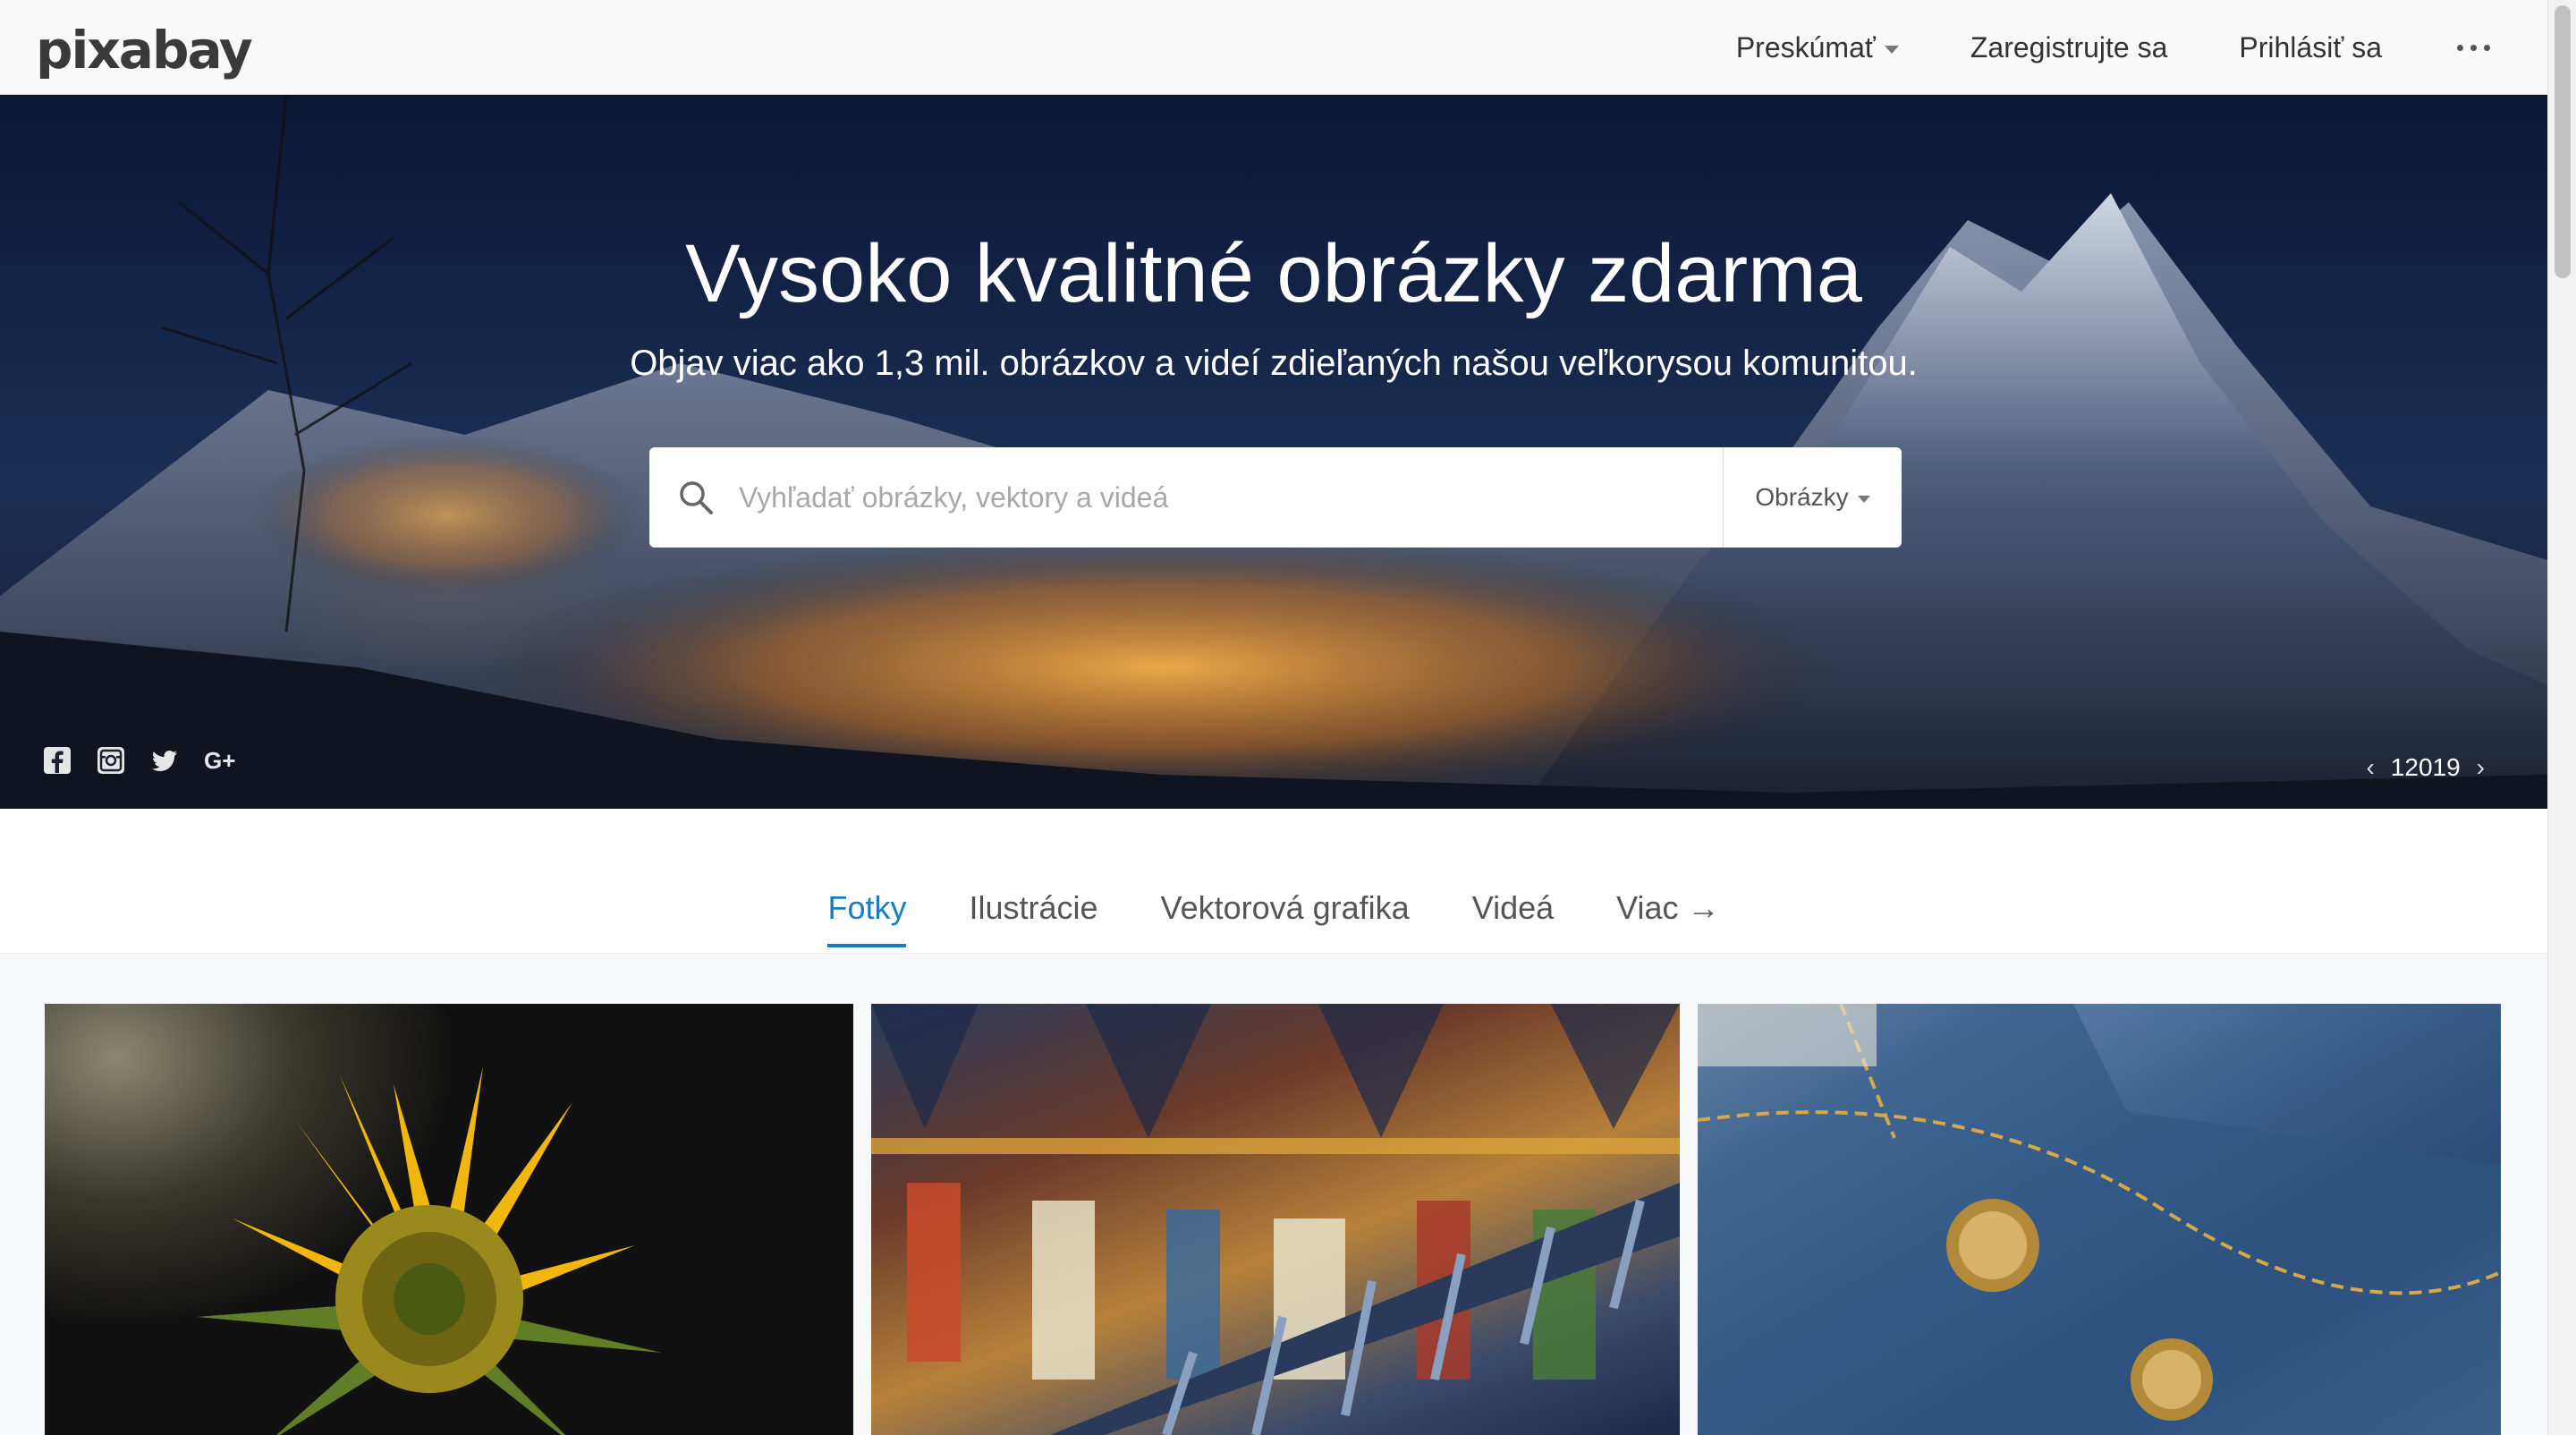  What do you see at coordinates (1285, 918) in the screenshot?
I see `tab-vector-graphics: Vektorová grafika` at bounding box center [1285, 918].